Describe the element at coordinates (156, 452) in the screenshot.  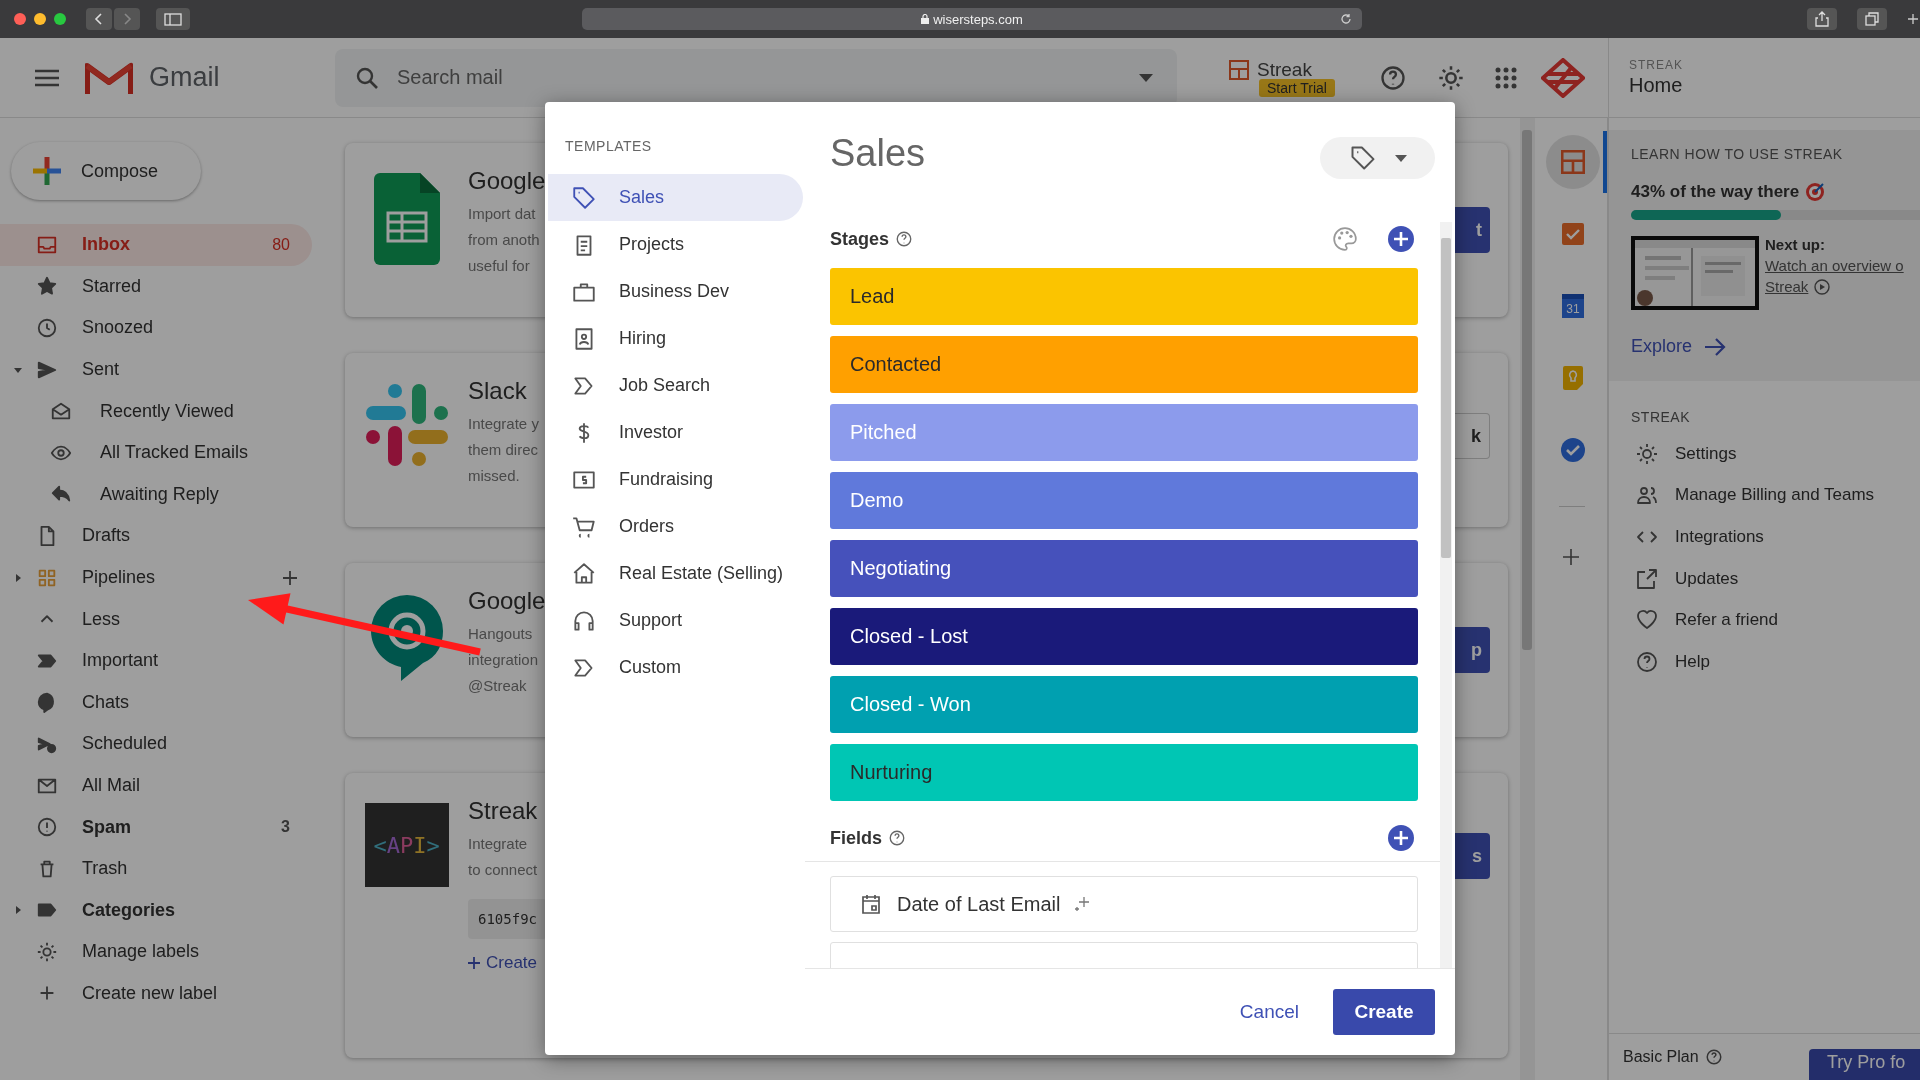
I see `sidebar-item: All Tracked Emails` at that location.